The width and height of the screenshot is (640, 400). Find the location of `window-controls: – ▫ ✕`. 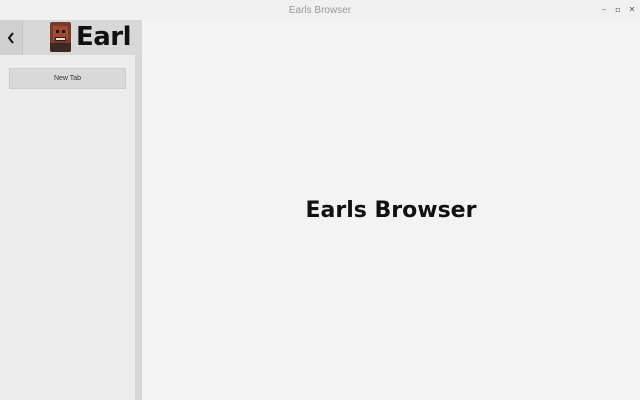

window-controls: – ▫ ✕ is located at coordinates (618, 10).